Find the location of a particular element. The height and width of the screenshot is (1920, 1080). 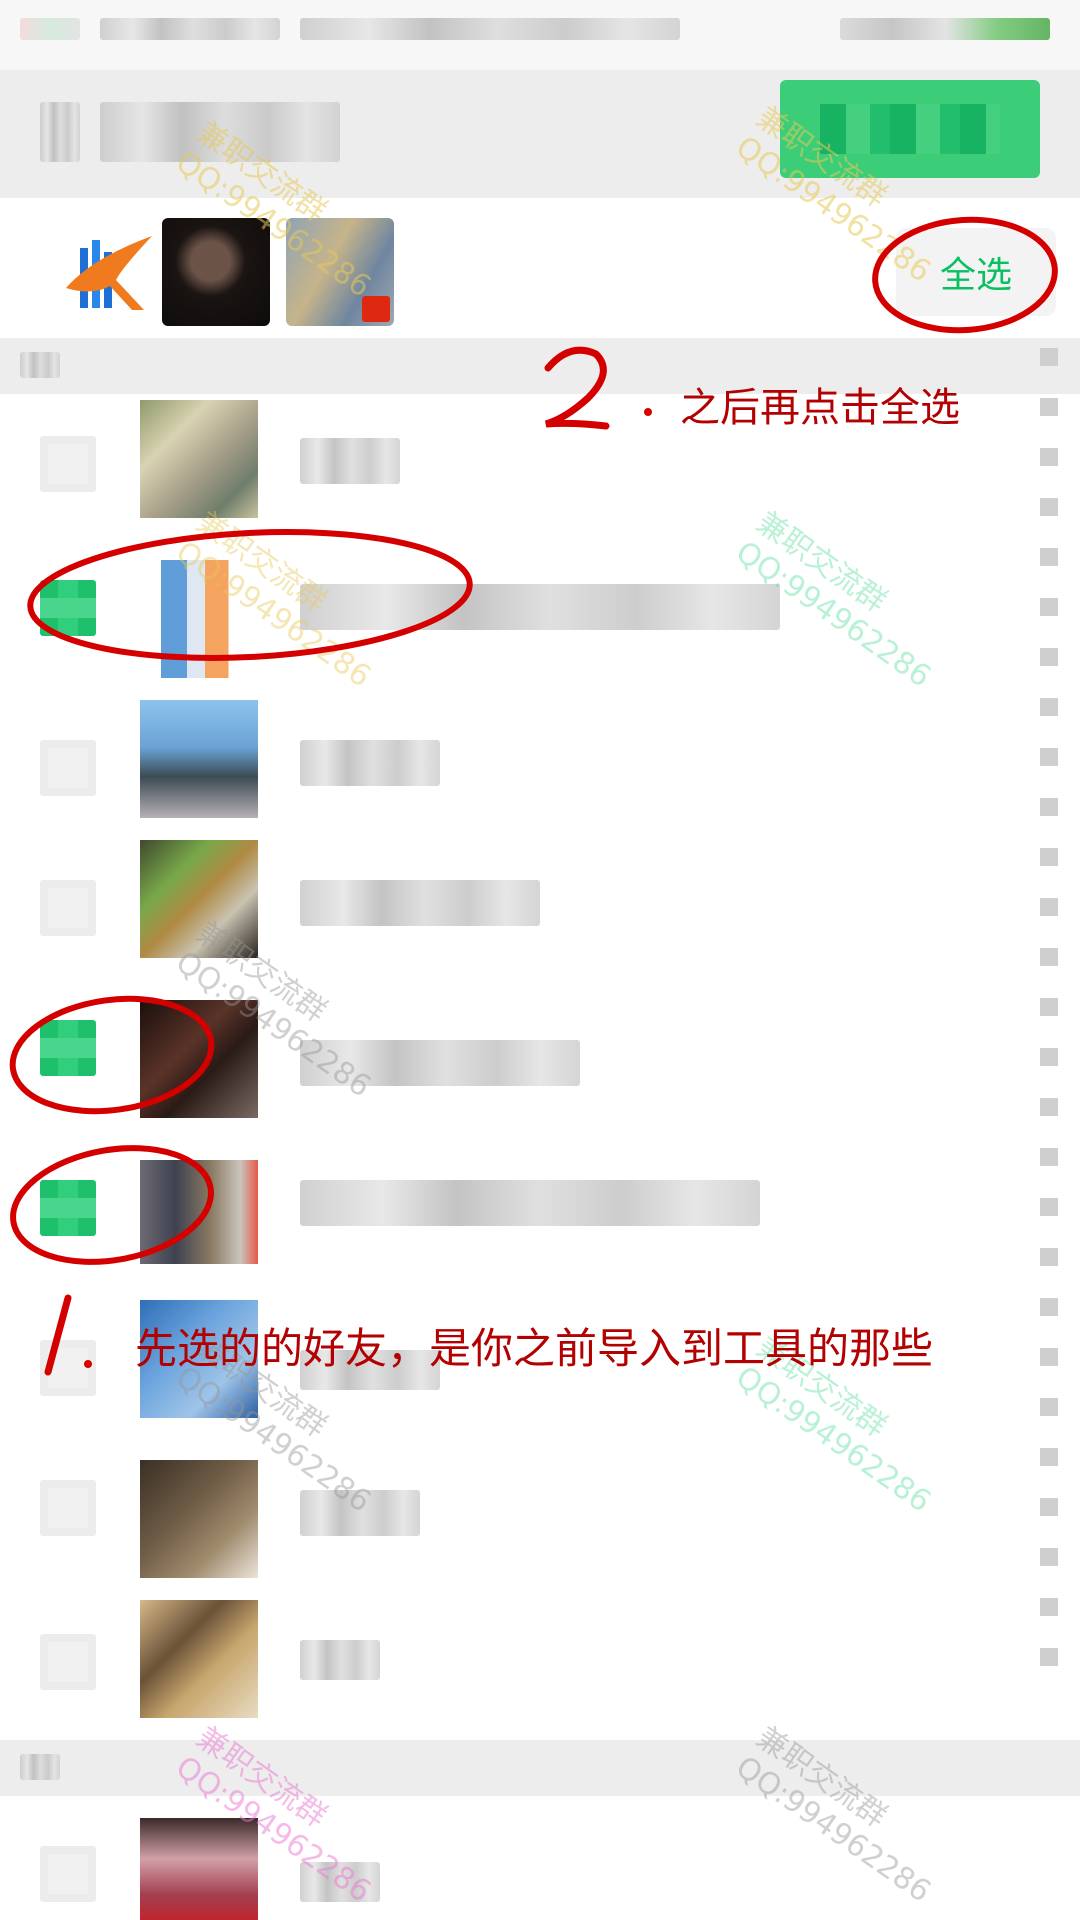

back-icon is located at coordinates (60, 132).